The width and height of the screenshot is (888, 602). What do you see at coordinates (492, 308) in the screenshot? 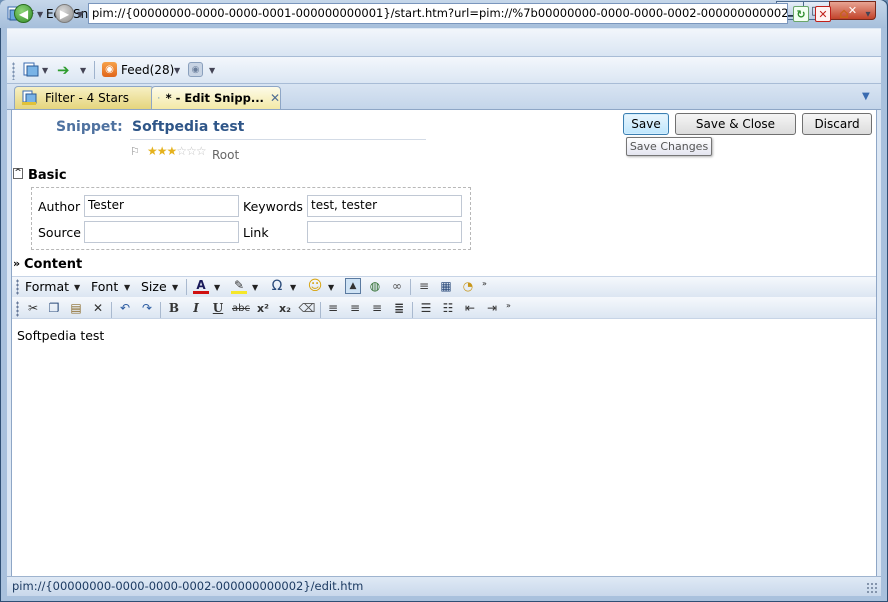
I see `indent-icon: ⇥` at bounding box center [492, 308].